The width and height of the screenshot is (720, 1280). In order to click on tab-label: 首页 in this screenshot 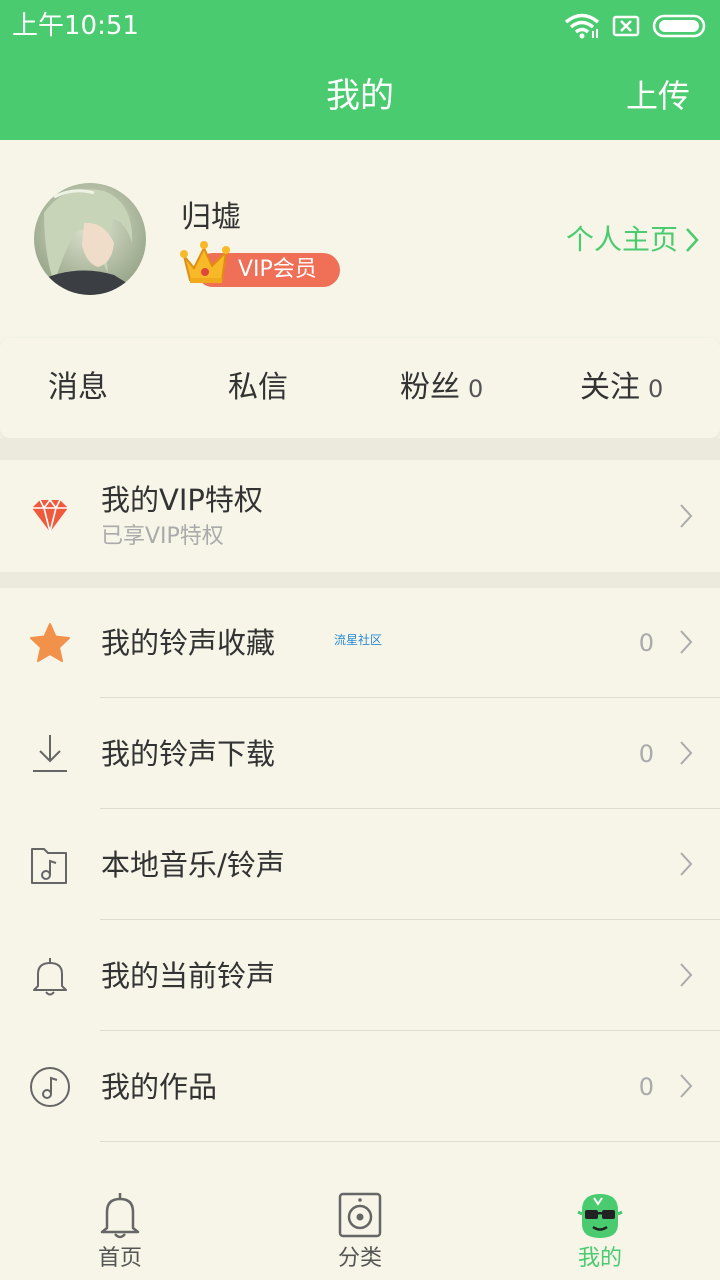, I will do `click(119, 1258)`.